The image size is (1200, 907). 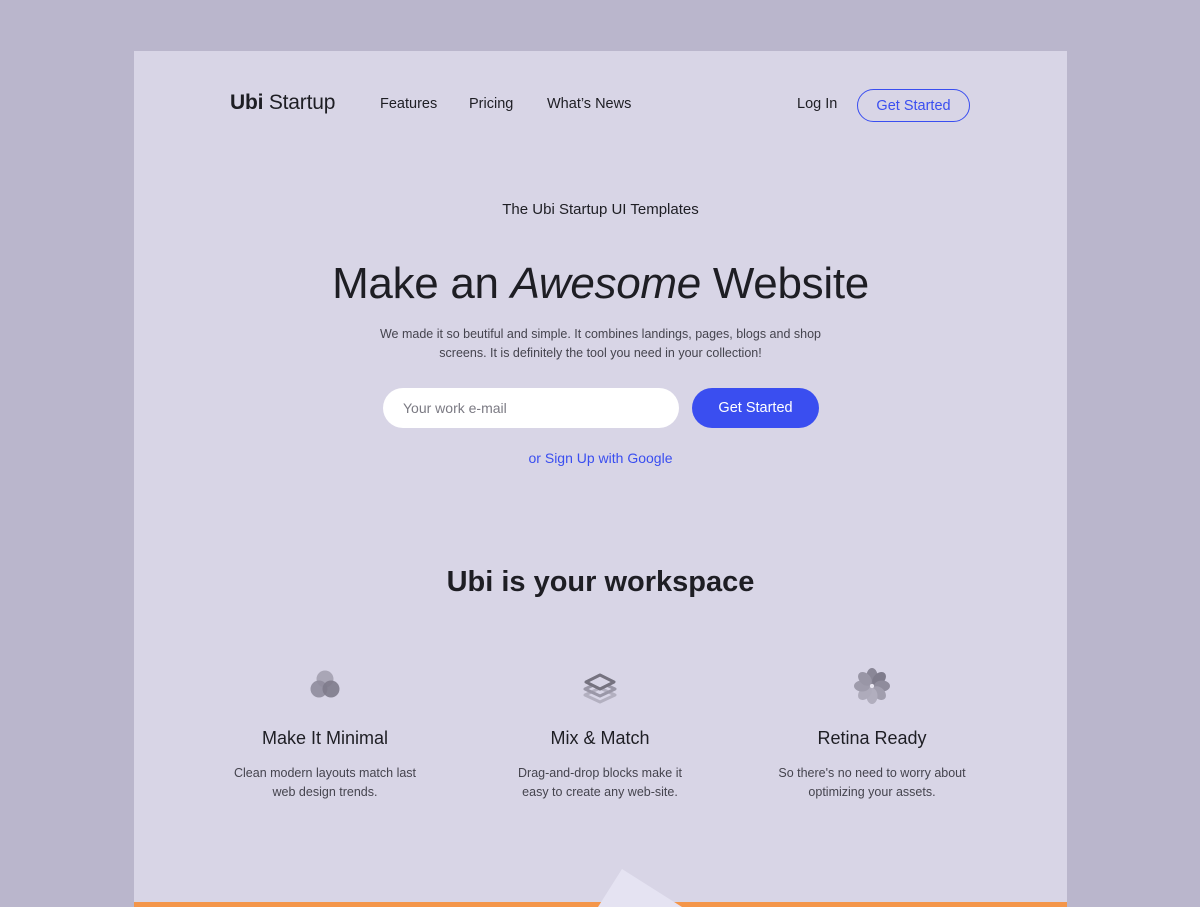 I want to click on brand-bold: Ubi, so click(x=247, y=102).